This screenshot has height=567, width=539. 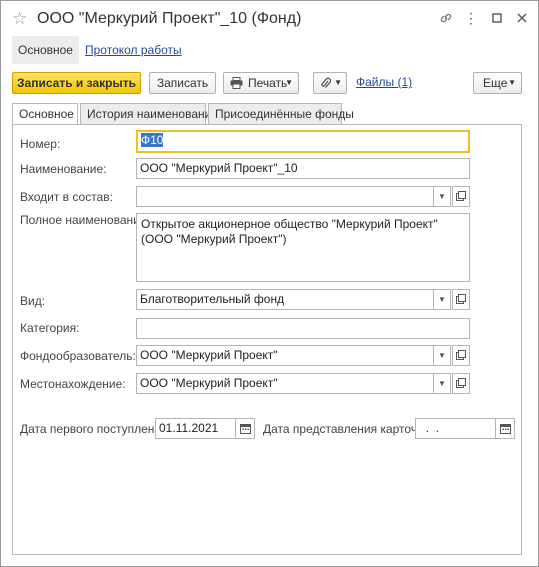 What do you see at coordinates (45, 50) in the screenshot?
I see `nav-tab-main: Основное` at bounding box center [45, 50].